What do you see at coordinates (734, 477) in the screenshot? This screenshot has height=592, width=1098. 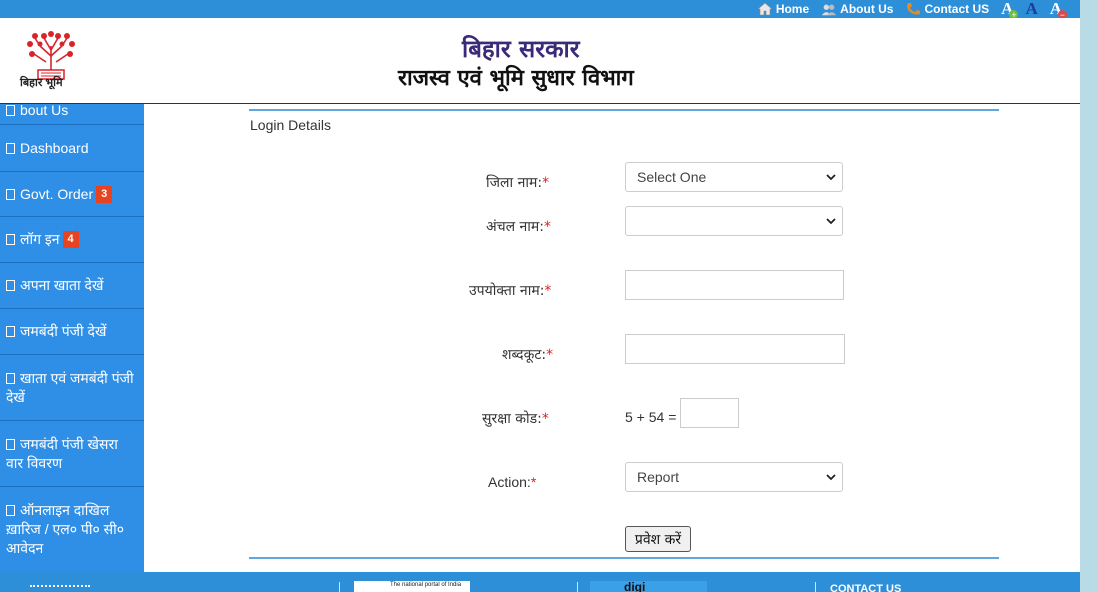 I see `action-select: Report` at bounding box center [734, 477].